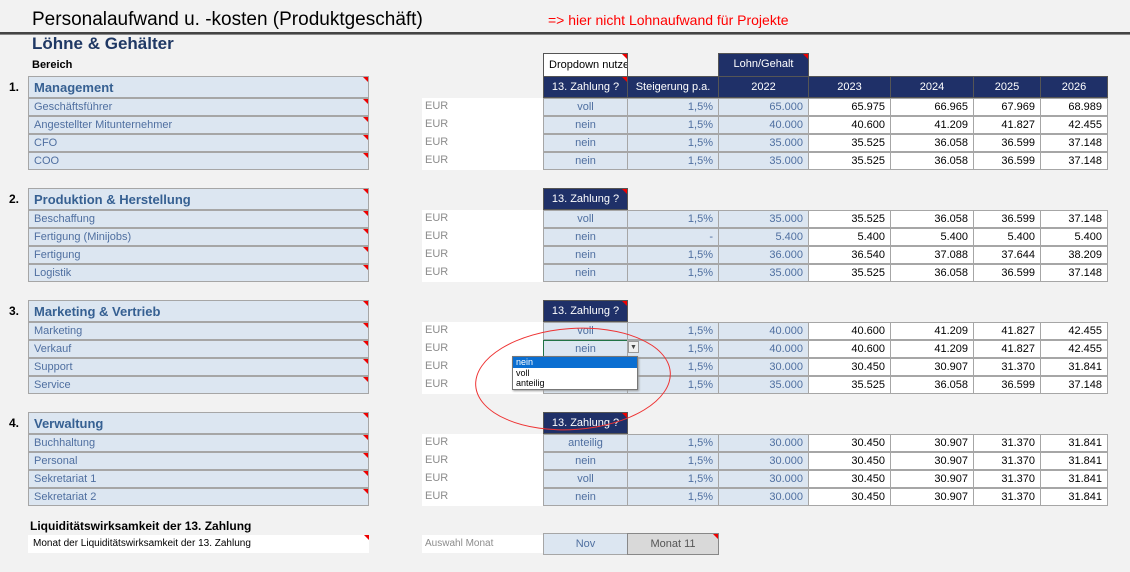 The image size is (1130, 572). I want to click on salary-projection: 36.540, so click(849, 255).